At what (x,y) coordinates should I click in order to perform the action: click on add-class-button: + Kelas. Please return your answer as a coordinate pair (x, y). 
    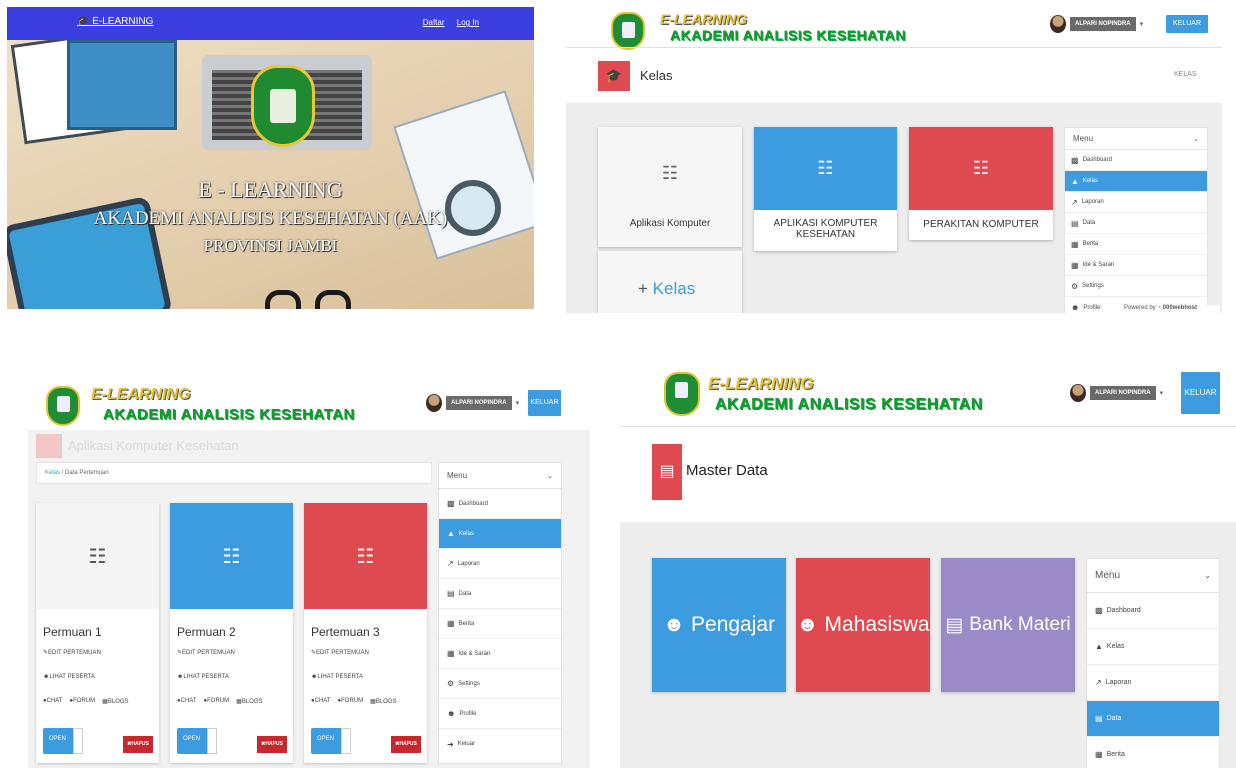
    Looking at the image, I should click on (670, 282).